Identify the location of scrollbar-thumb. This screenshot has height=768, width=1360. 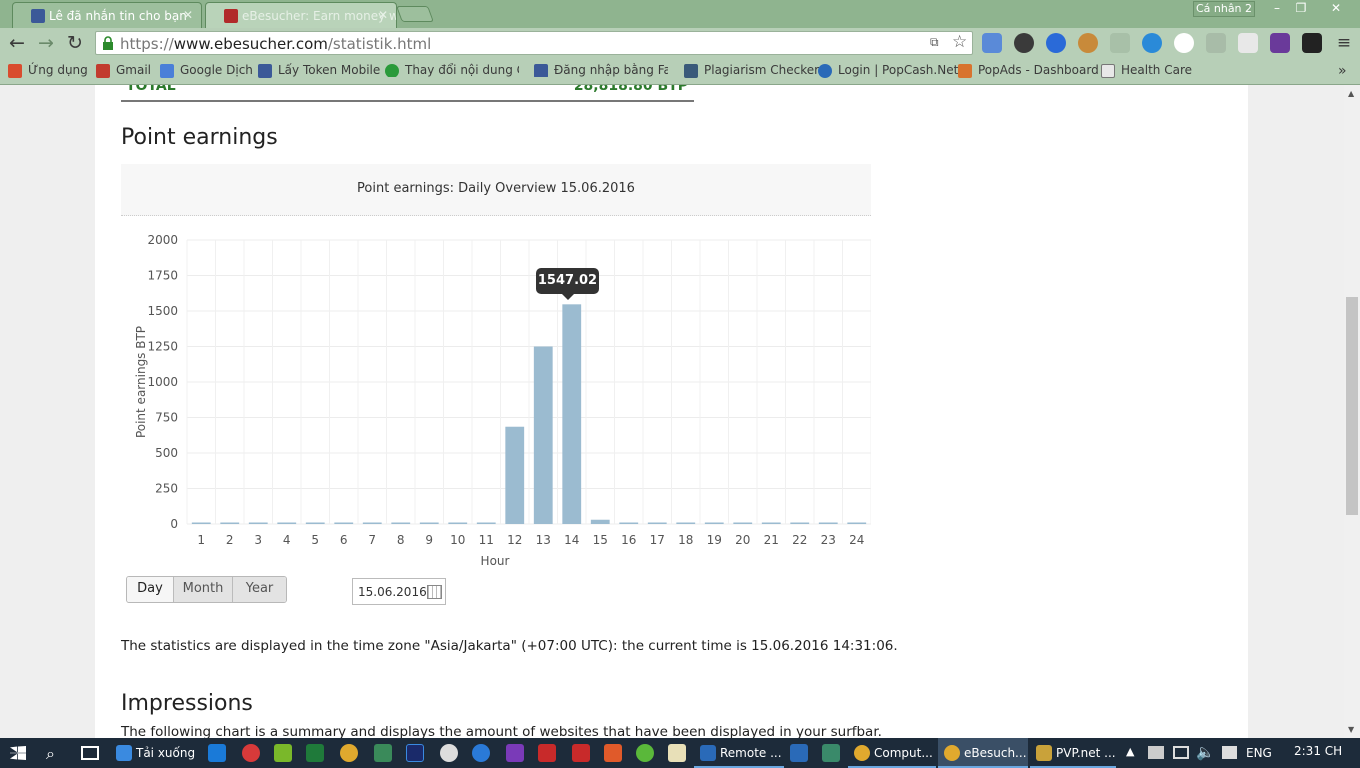
(1352, 406).